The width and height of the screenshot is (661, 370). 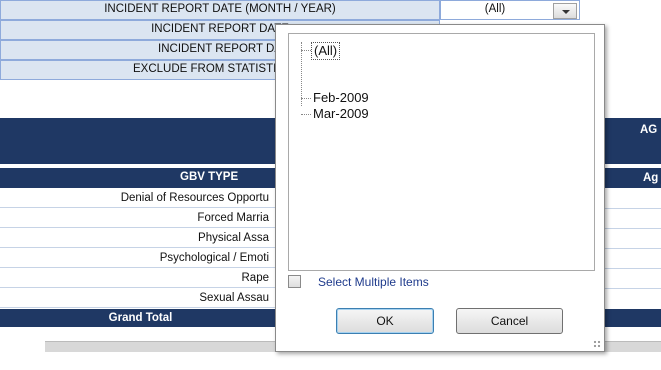 I want to click on resize-grip-icon, so click(x=597, y=344).